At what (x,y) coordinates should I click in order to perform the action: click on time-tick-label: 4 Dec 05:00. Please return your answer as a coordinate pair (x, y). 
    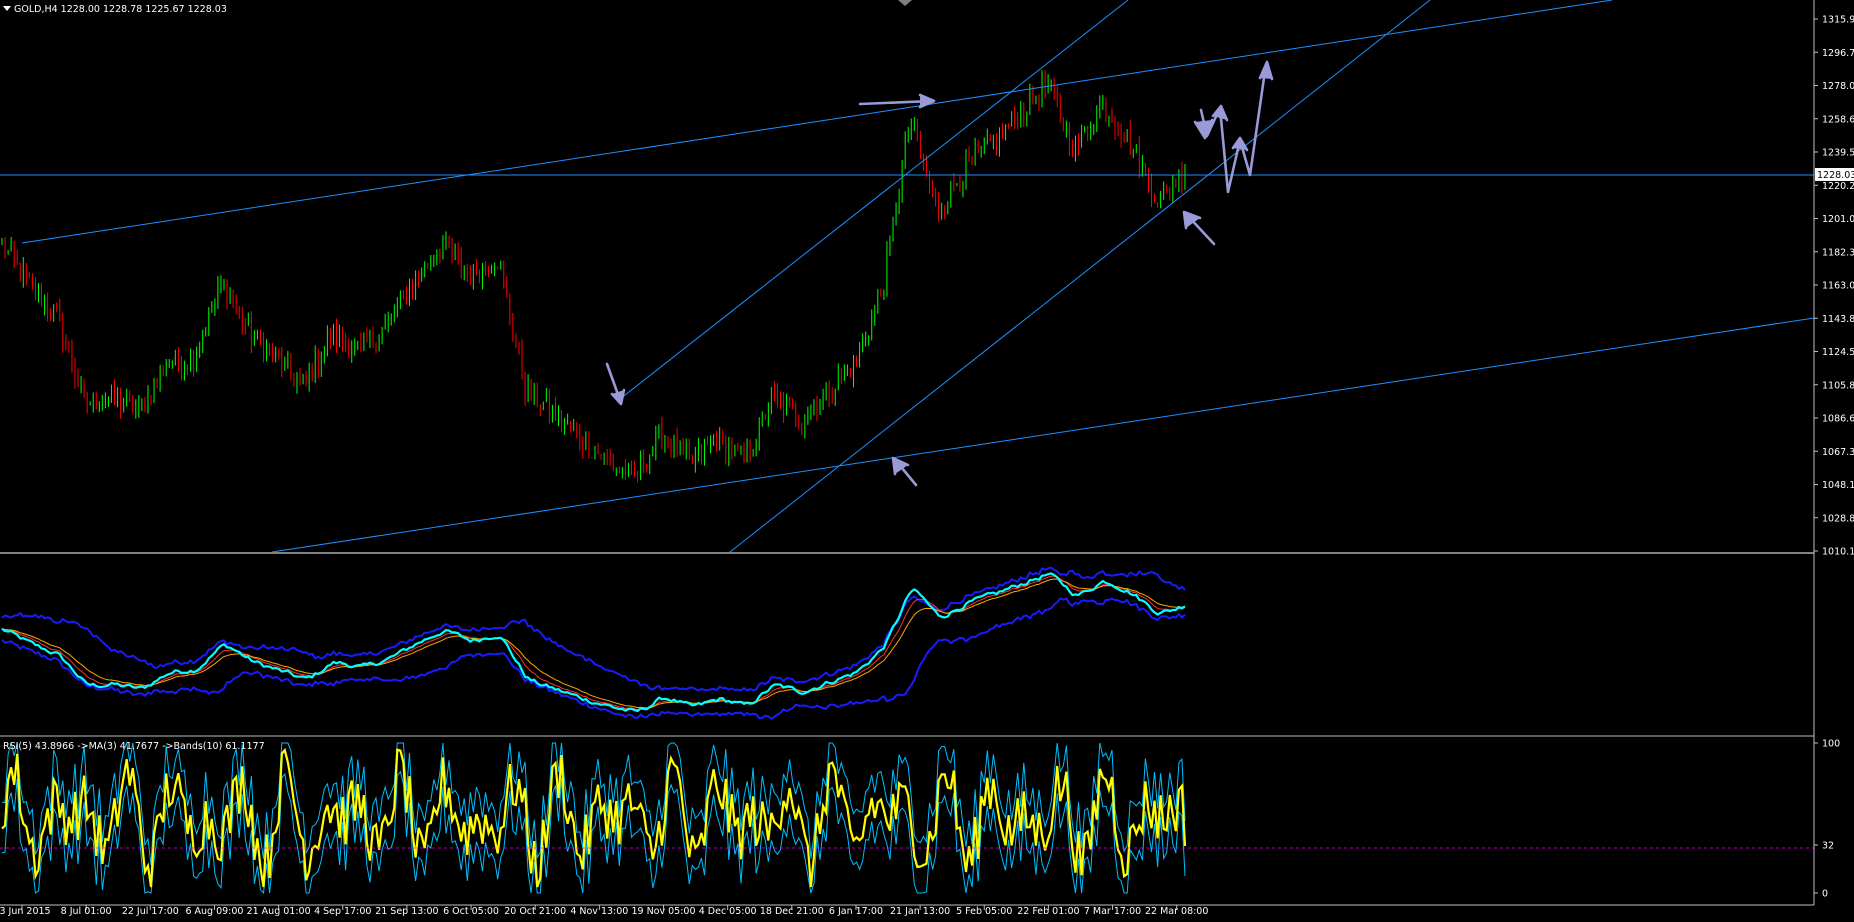
    Looking at the image, I should click on (728, 911).